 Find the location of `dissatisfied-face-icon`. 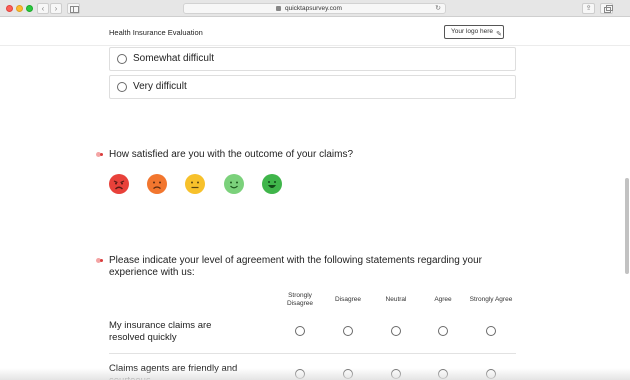

dissatisfied-face-icon is located at coordinates (157, 184).